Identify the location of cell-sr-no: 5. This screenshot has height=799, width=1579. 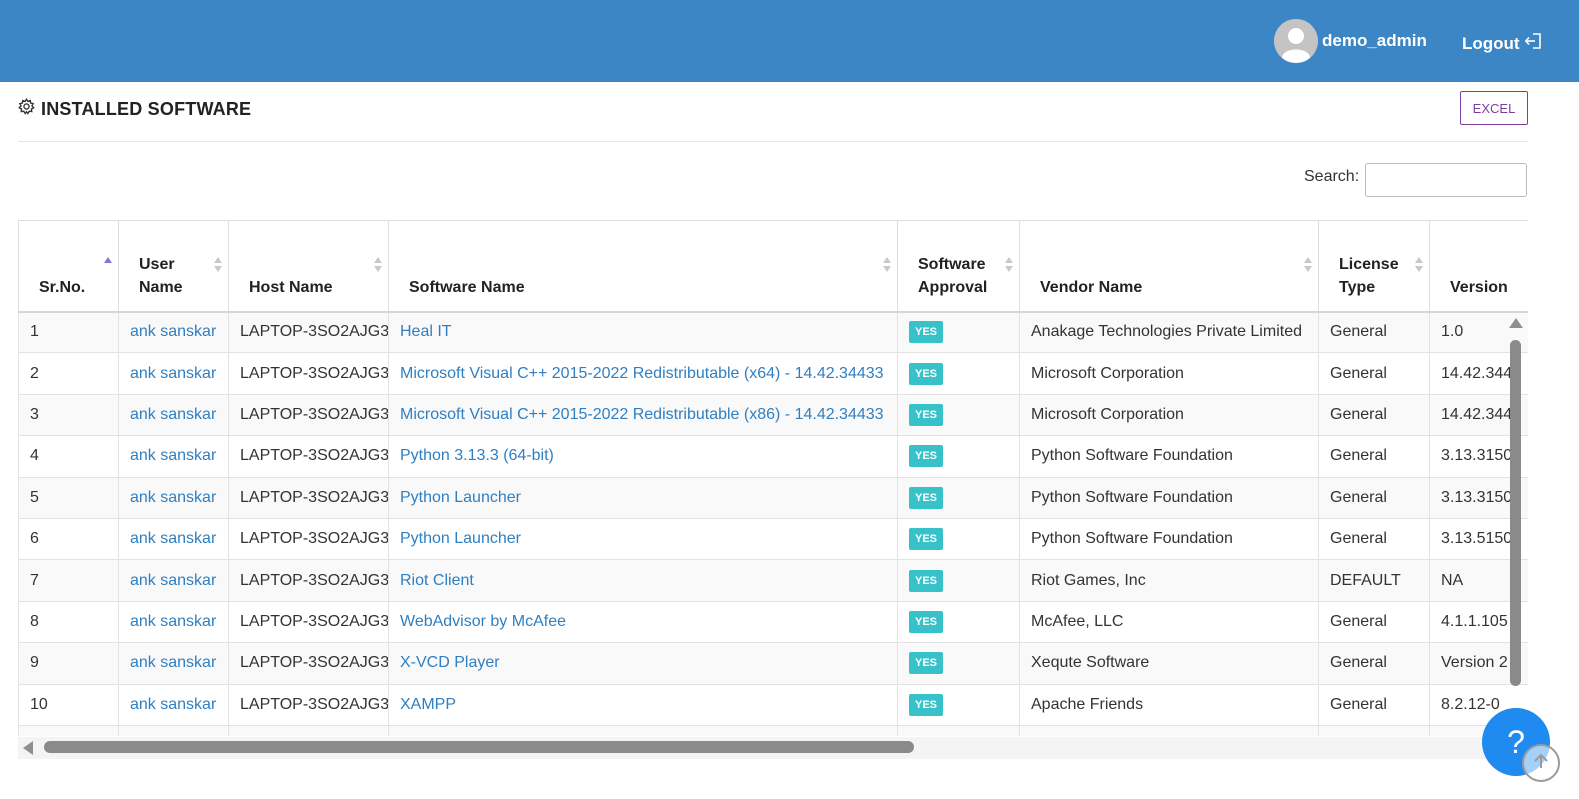
(68, 497).